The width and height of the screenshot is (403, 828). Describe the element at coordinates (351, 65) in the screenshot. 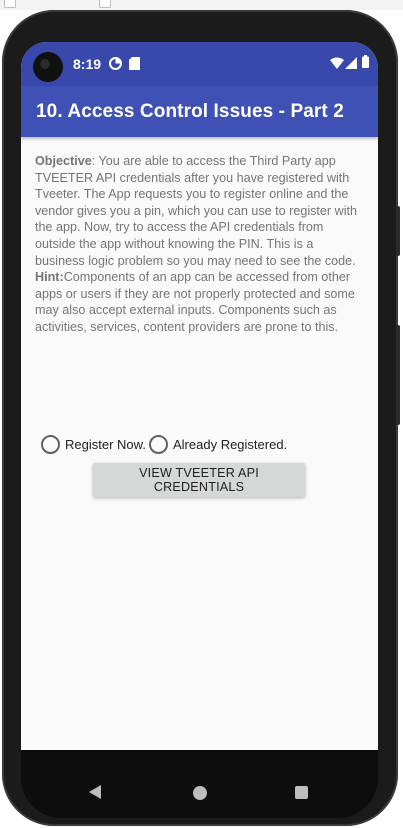

I see `cell-signal-icon` at that location.